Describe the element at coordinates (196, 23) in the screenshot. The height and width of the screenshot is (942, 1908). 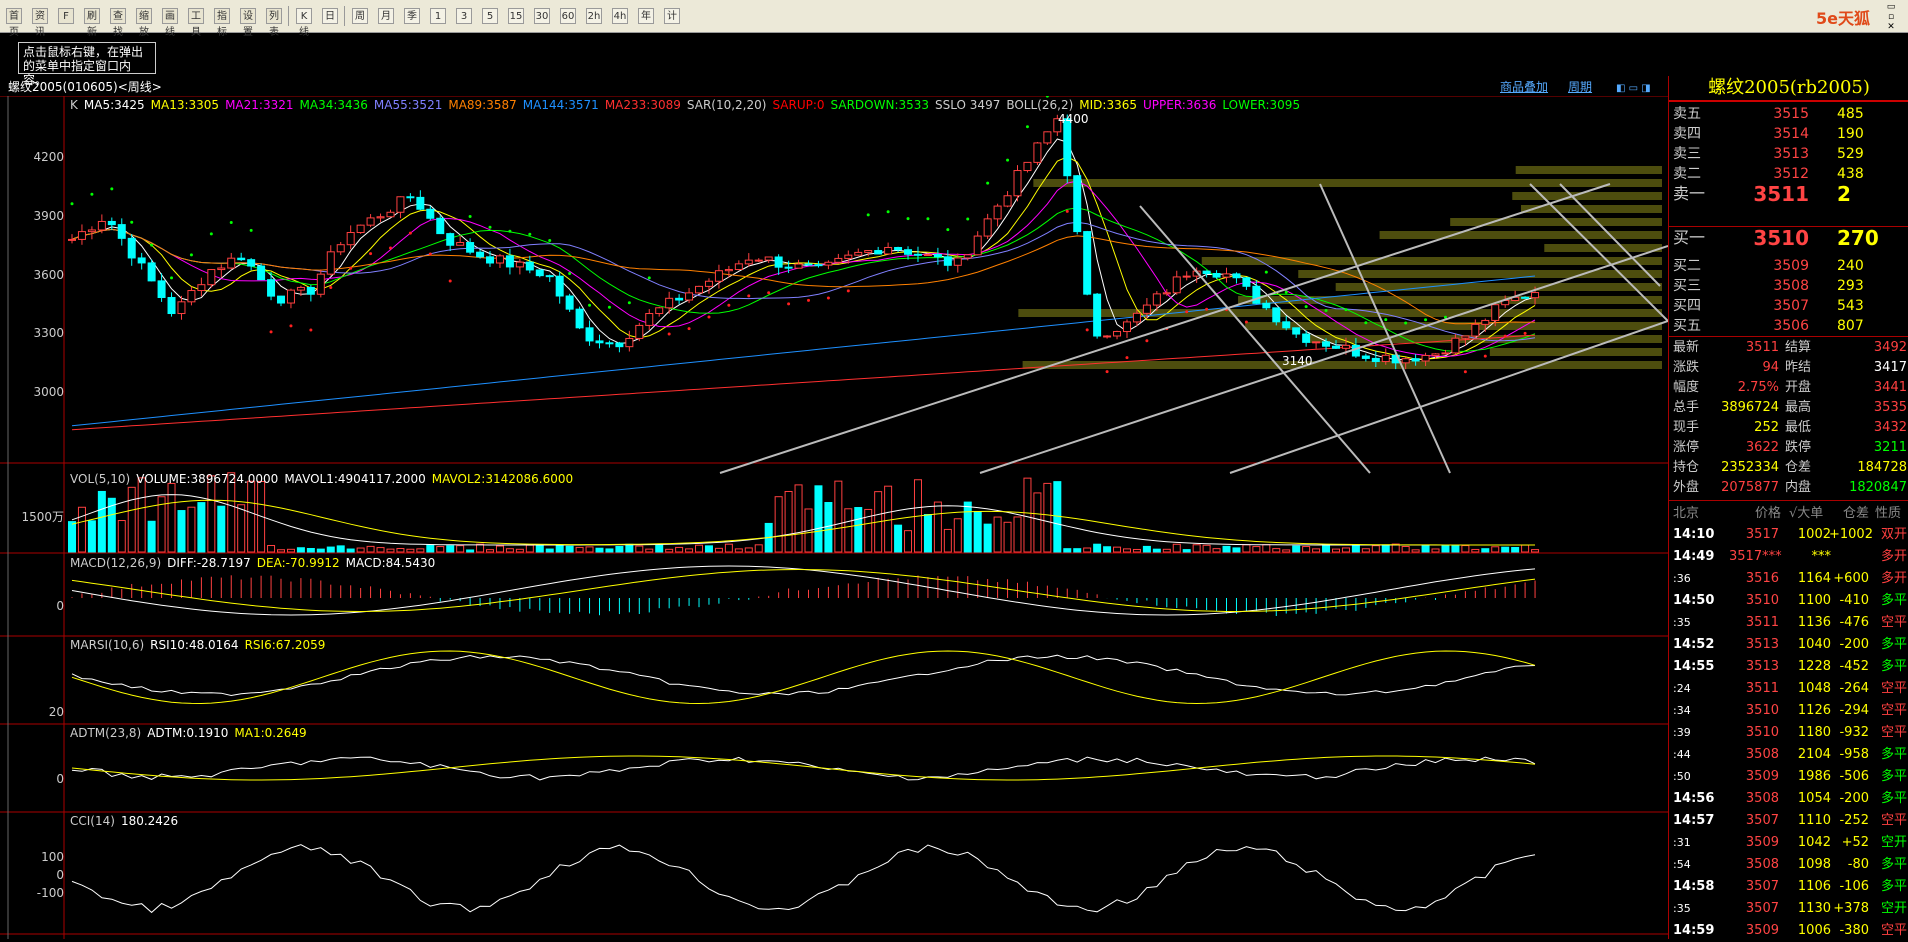
I see `toolbar-button-7: 工具` at that location.